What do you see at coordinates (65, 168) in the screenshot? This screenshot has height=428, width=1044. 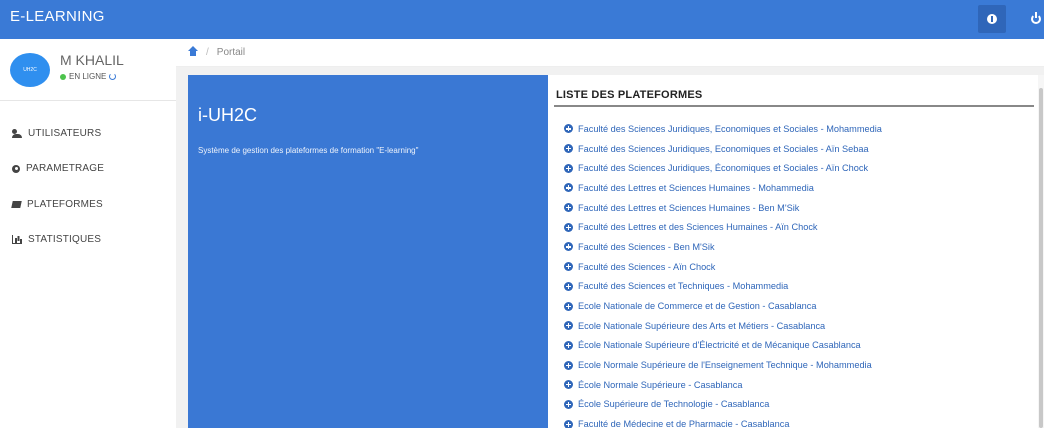 I see `sidebar-item-label: PARAMETRAGE` at bounding box center [65, 168].